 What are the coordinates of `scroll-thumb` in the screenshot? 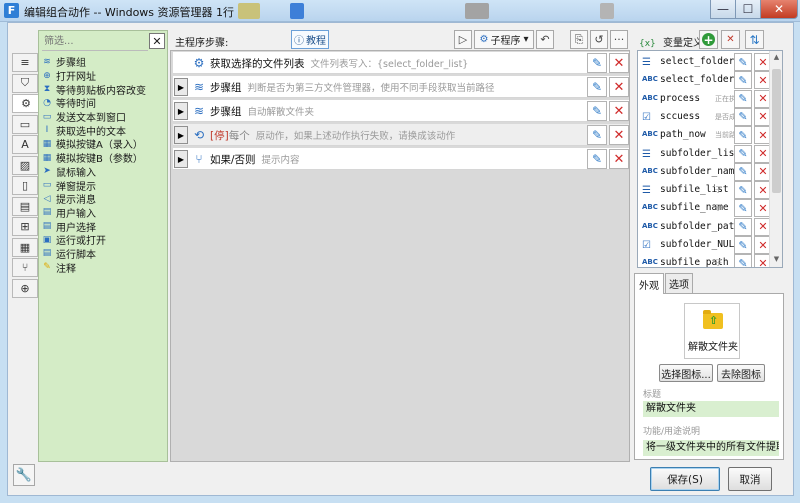 It's located at (776, 131).